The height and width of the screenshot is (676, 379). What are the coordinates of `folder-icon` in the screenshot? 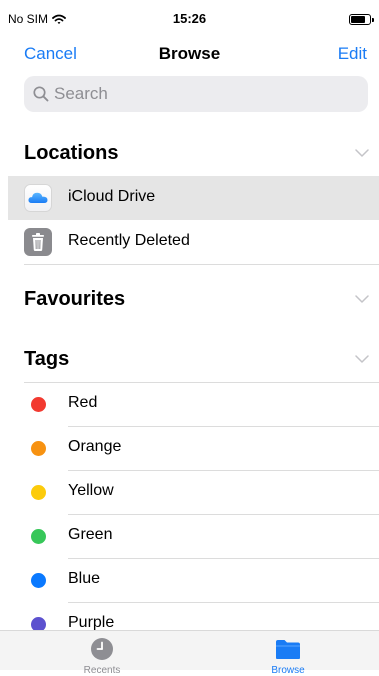 It's located at (288, 649).